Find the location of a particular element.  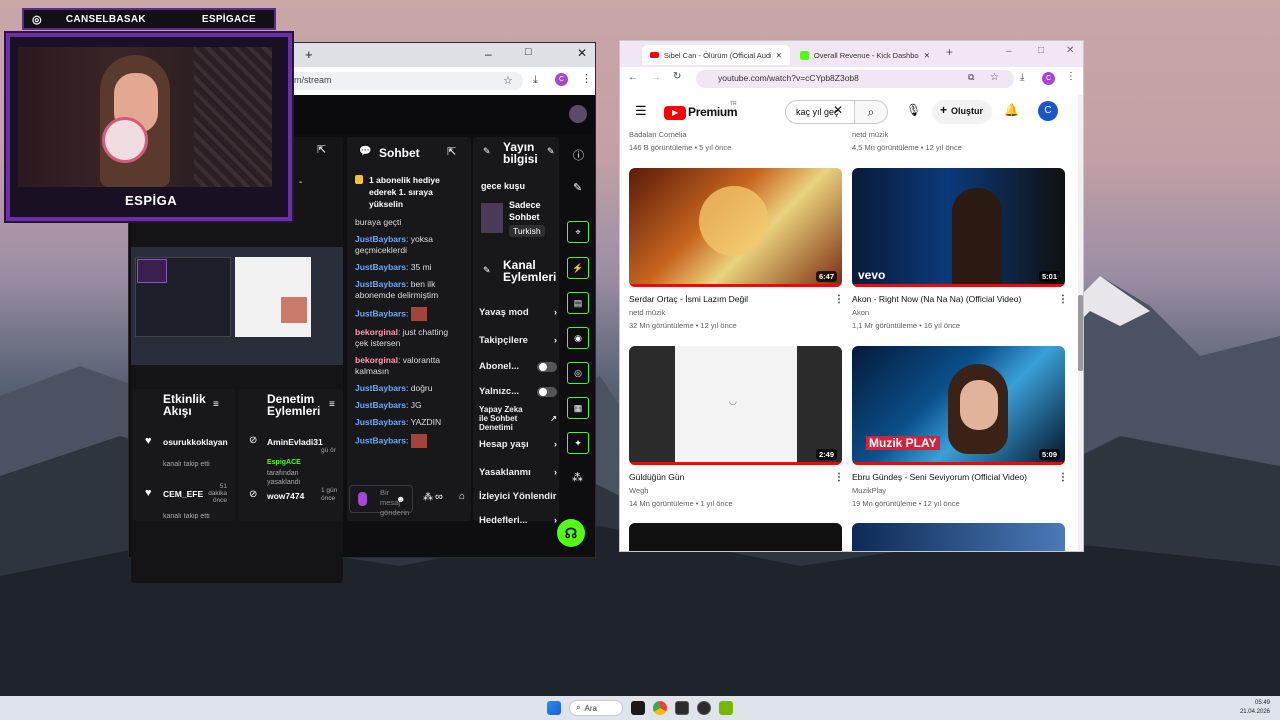

close-button: ✕ is located at coordinates (582, 53).